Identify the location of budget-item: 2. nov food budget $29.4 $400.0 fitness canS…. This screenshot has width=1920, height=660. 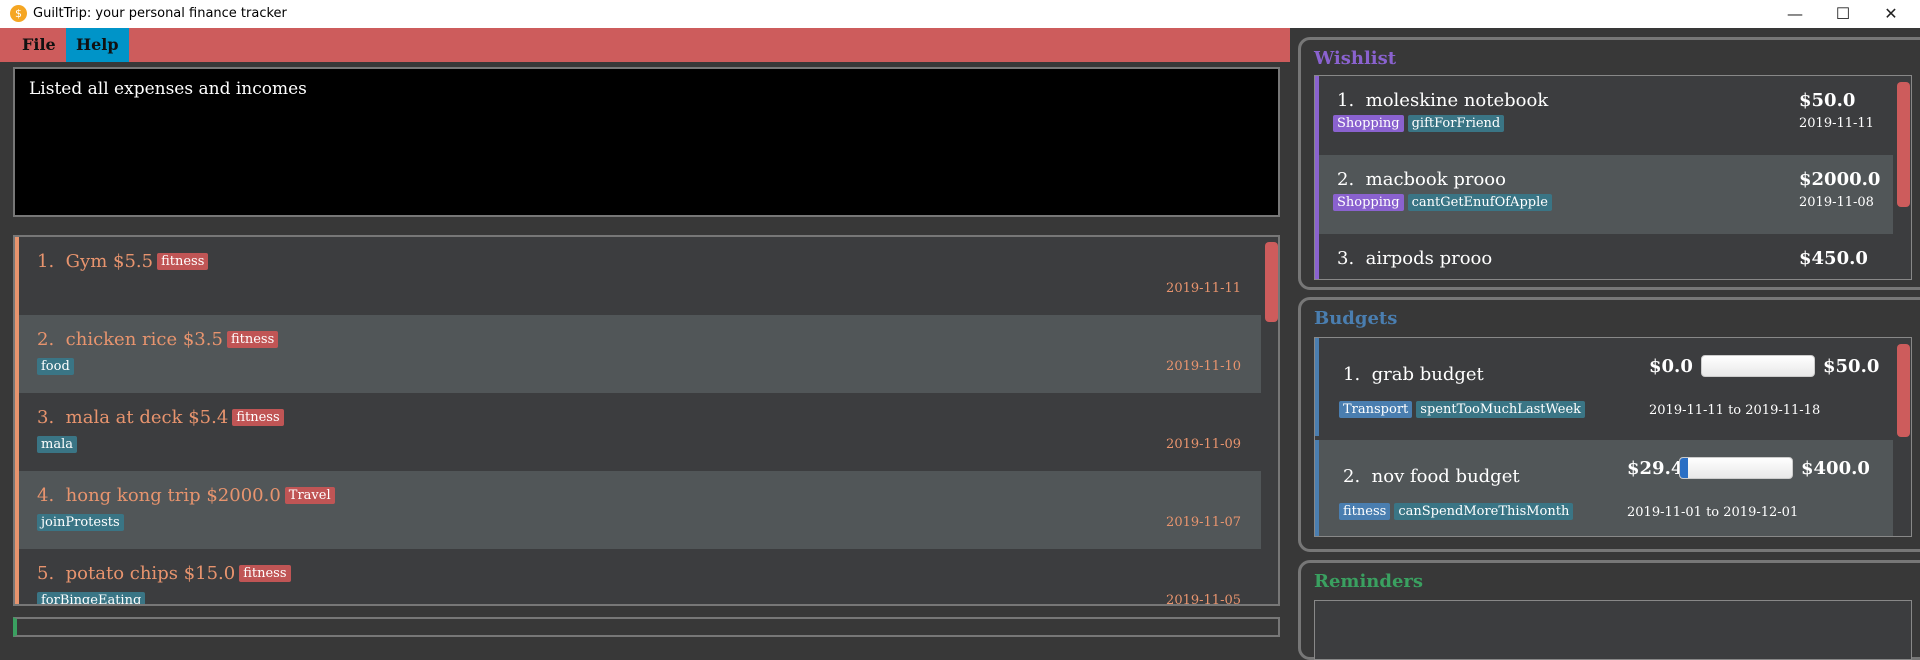
(1604, 488).